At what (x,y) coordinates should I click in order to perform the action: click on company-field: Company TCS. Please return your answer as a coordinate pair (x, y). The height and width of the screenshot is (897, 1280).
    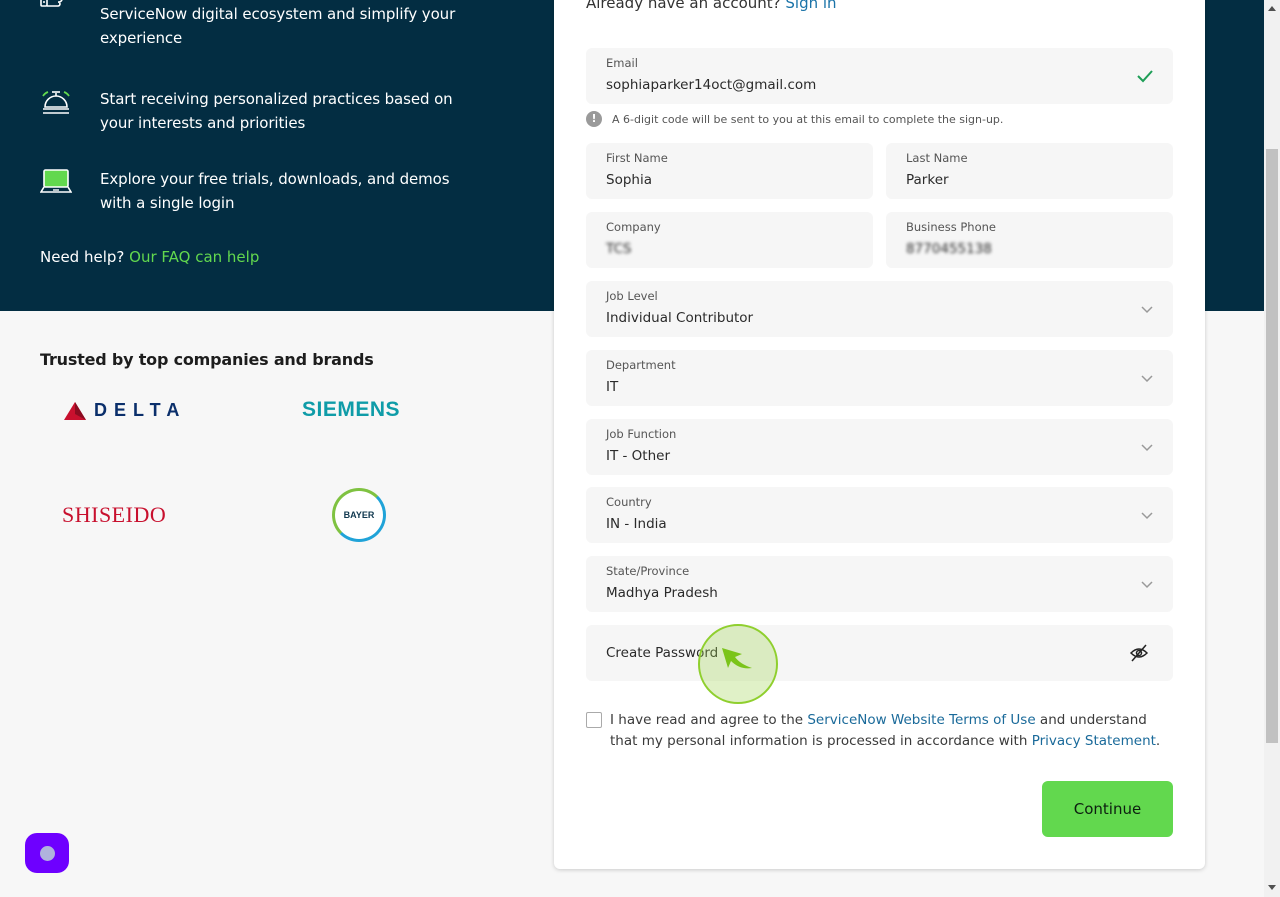
    Looking at the image, I should click on (729, 240).